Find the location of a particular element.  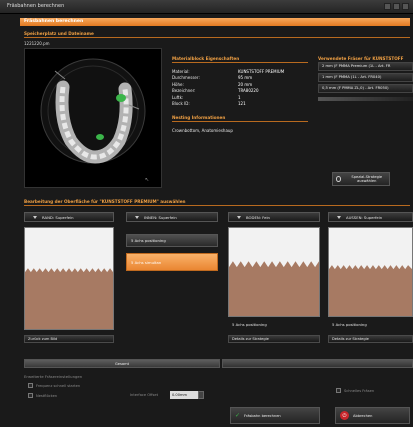

settings-icon is located at coordinates (339, 179).